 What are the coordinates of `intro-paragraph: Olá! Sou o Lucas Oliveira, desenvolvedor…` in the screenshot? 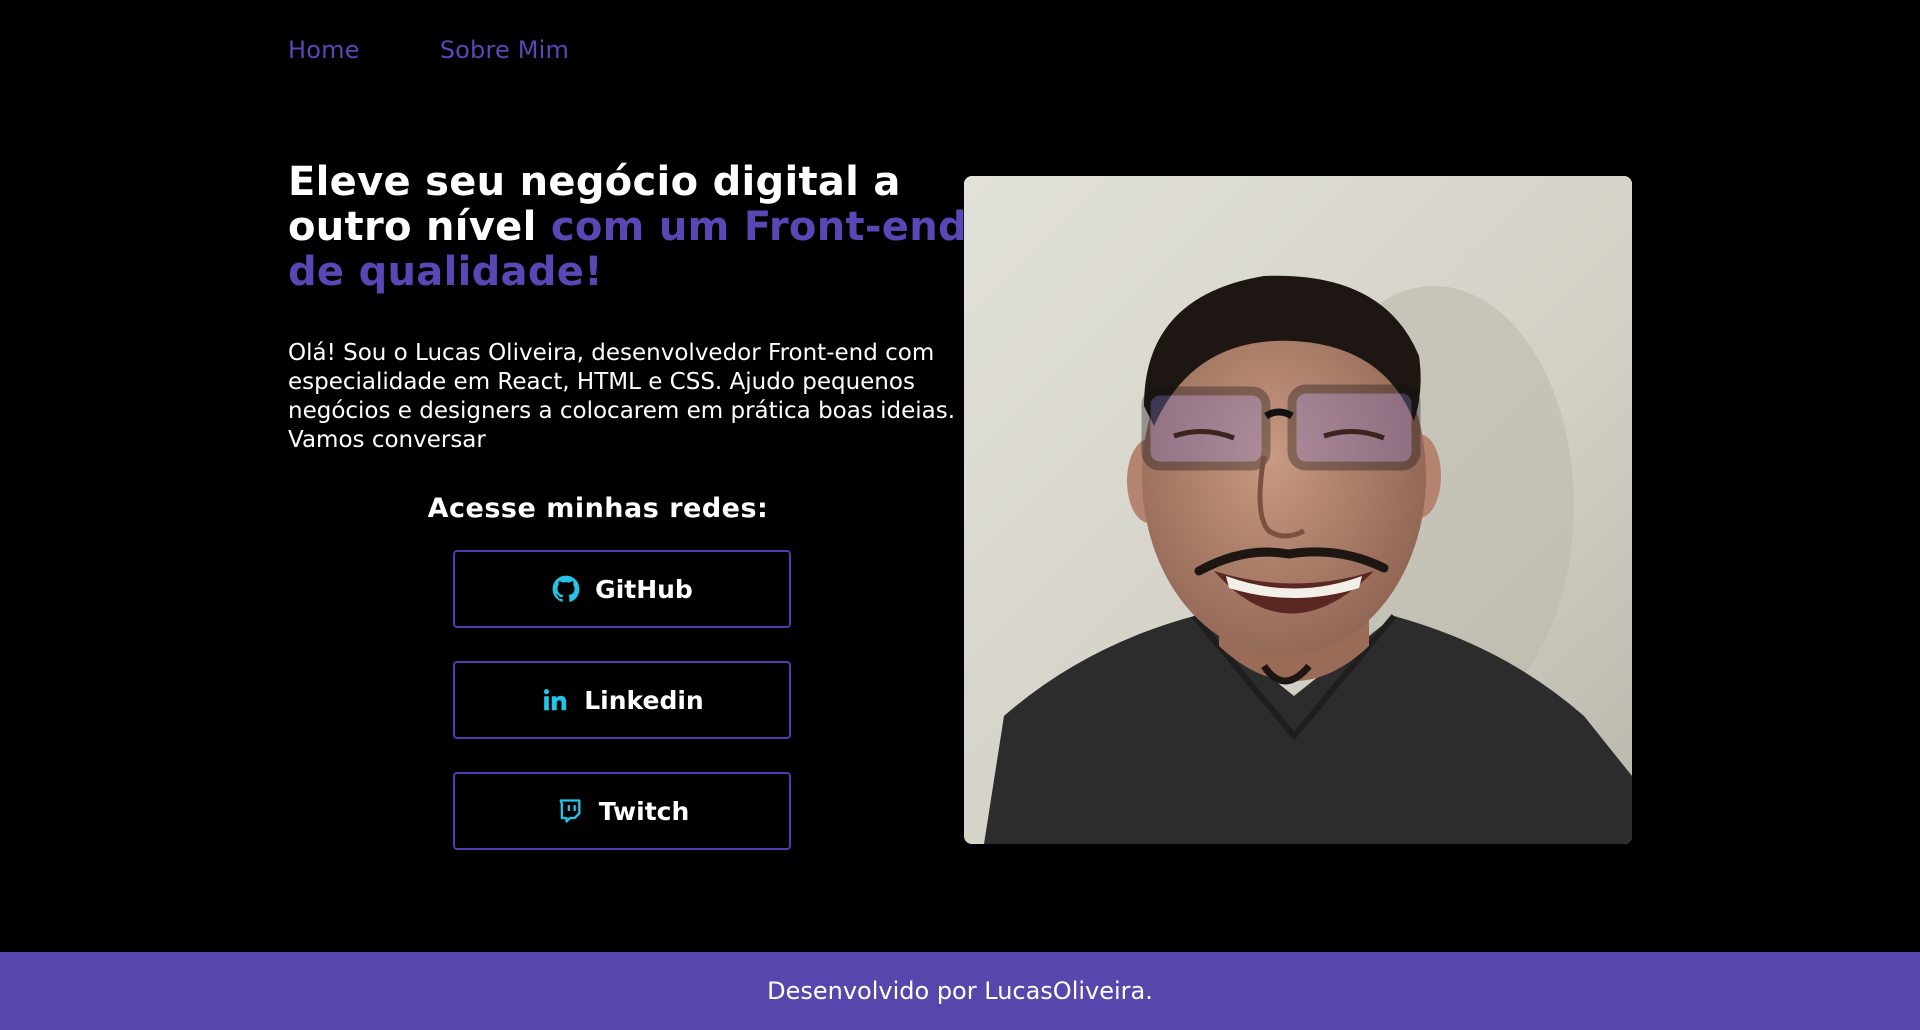 It's located at (622, 396).